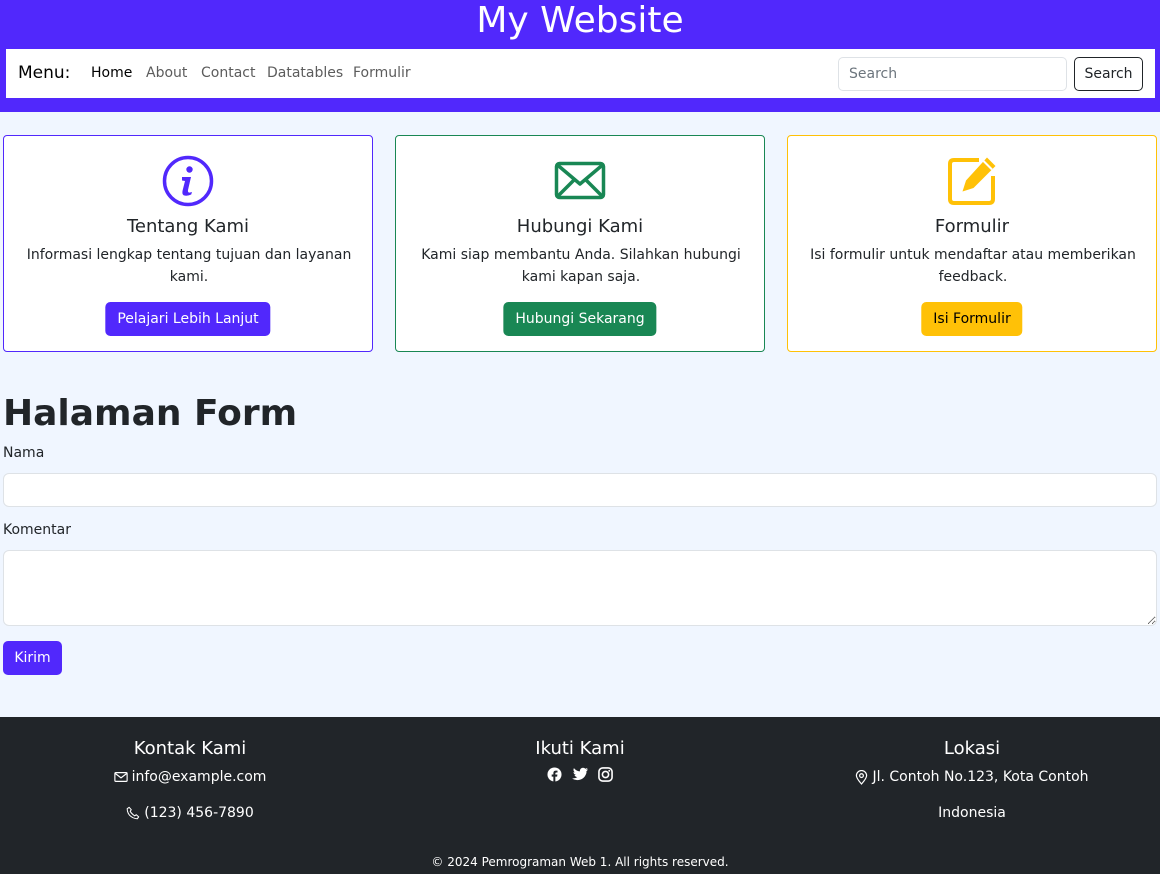 This screenshot has height=874, width=1160. Describe the element at coordinates (199, 777) in the screenshot. I see `footer-email: info@example.com` at that location.